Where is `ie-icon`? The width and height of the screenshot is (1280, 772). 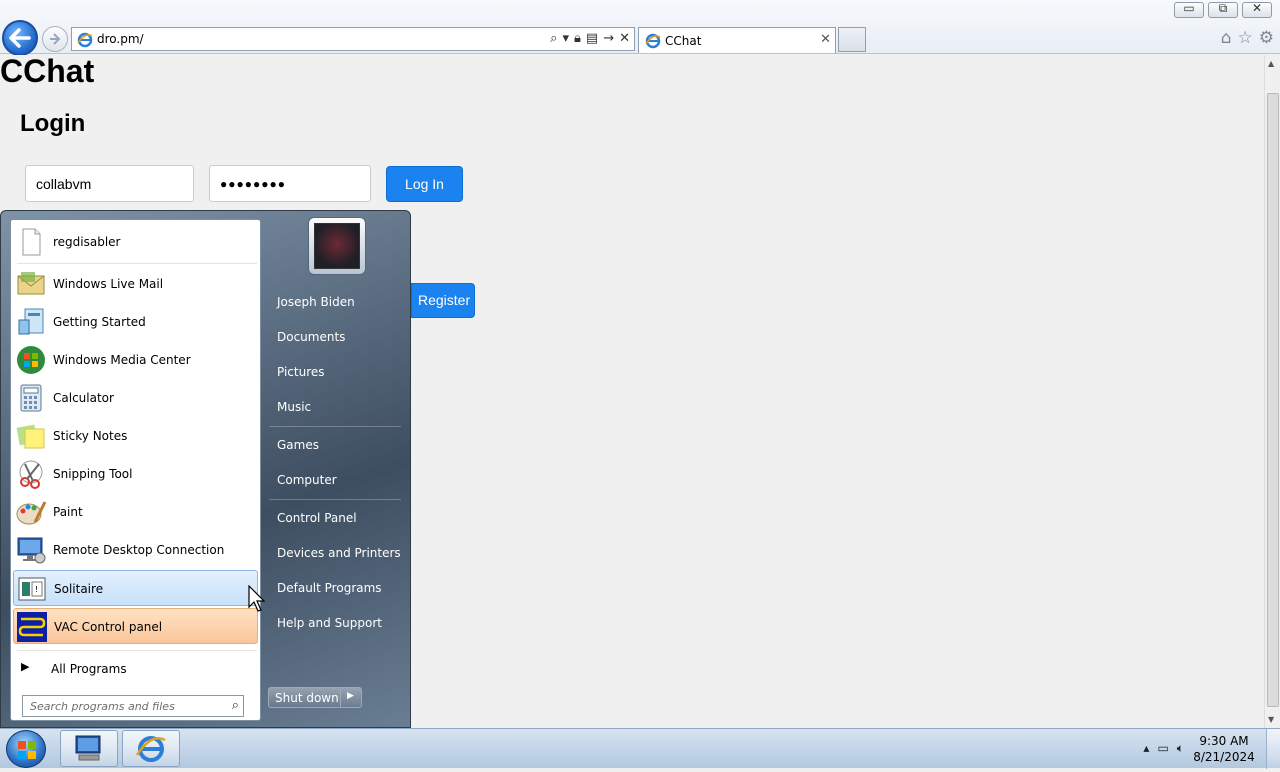 ie-icon is located at coordinates (150, 749).